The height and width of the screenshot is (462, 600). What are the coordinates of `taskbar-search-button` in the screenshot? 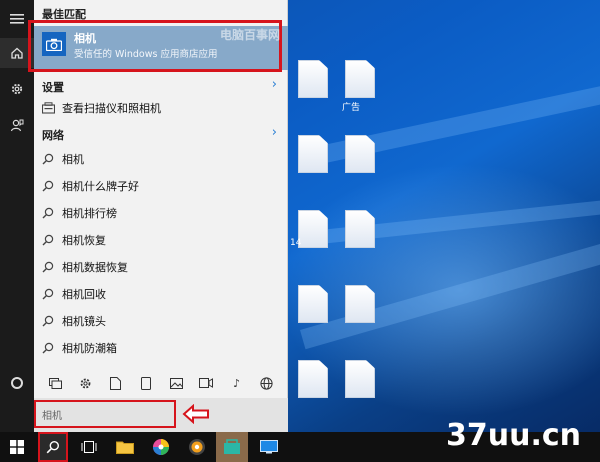 It's located at (53, 447).